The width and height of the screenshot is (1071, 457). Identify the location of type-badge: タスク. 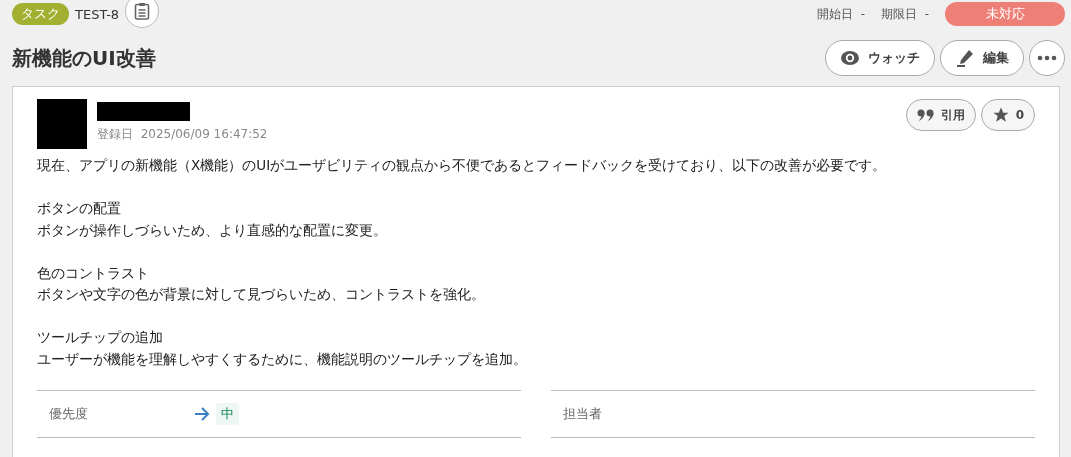
(40, 14).